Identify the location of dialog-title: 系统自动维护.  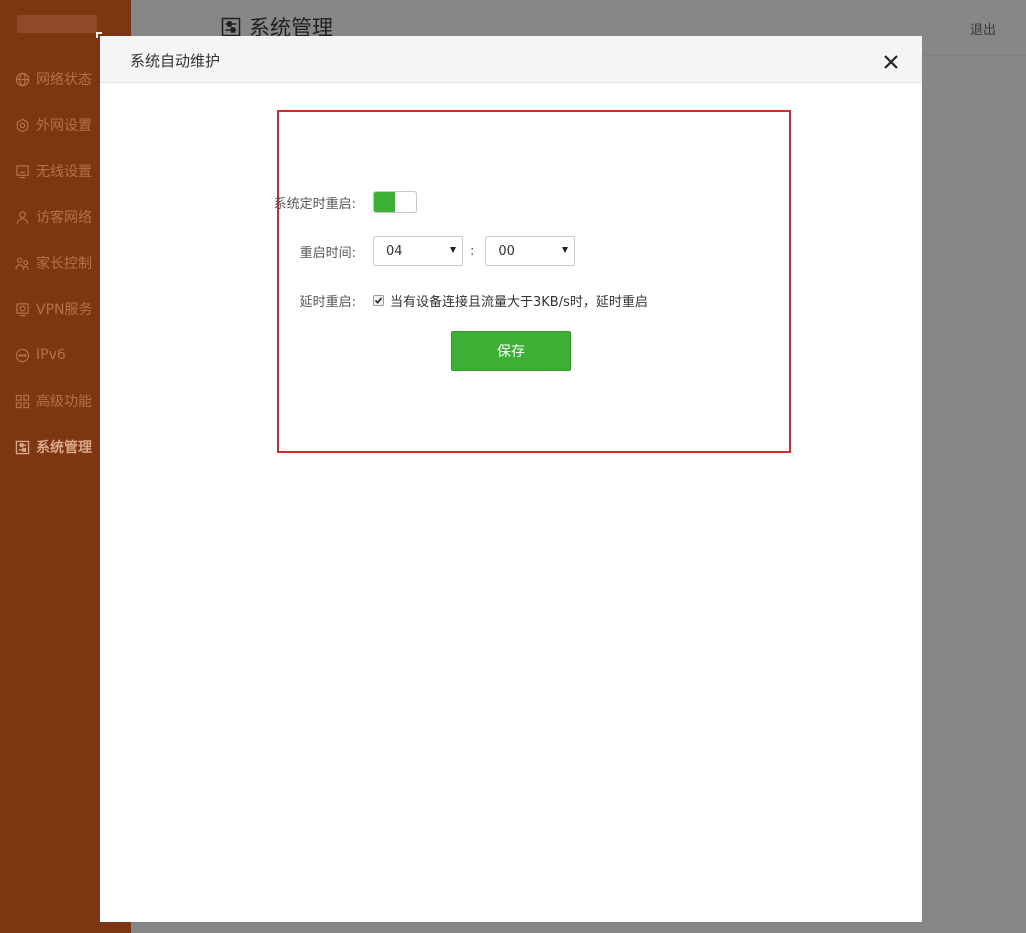
(175, 61).